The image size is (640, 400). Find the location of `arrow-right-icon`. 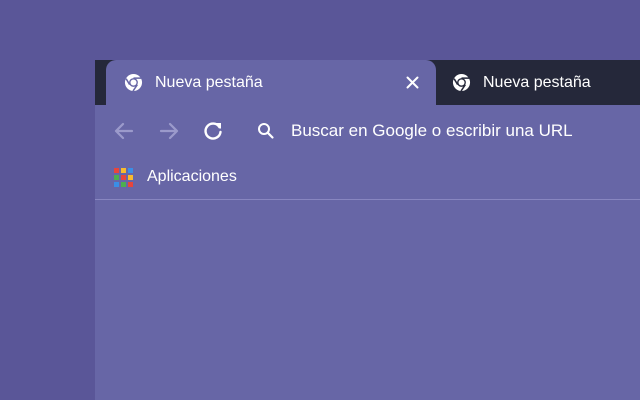

arrow-right-icon is located at coordinates (169, 131).